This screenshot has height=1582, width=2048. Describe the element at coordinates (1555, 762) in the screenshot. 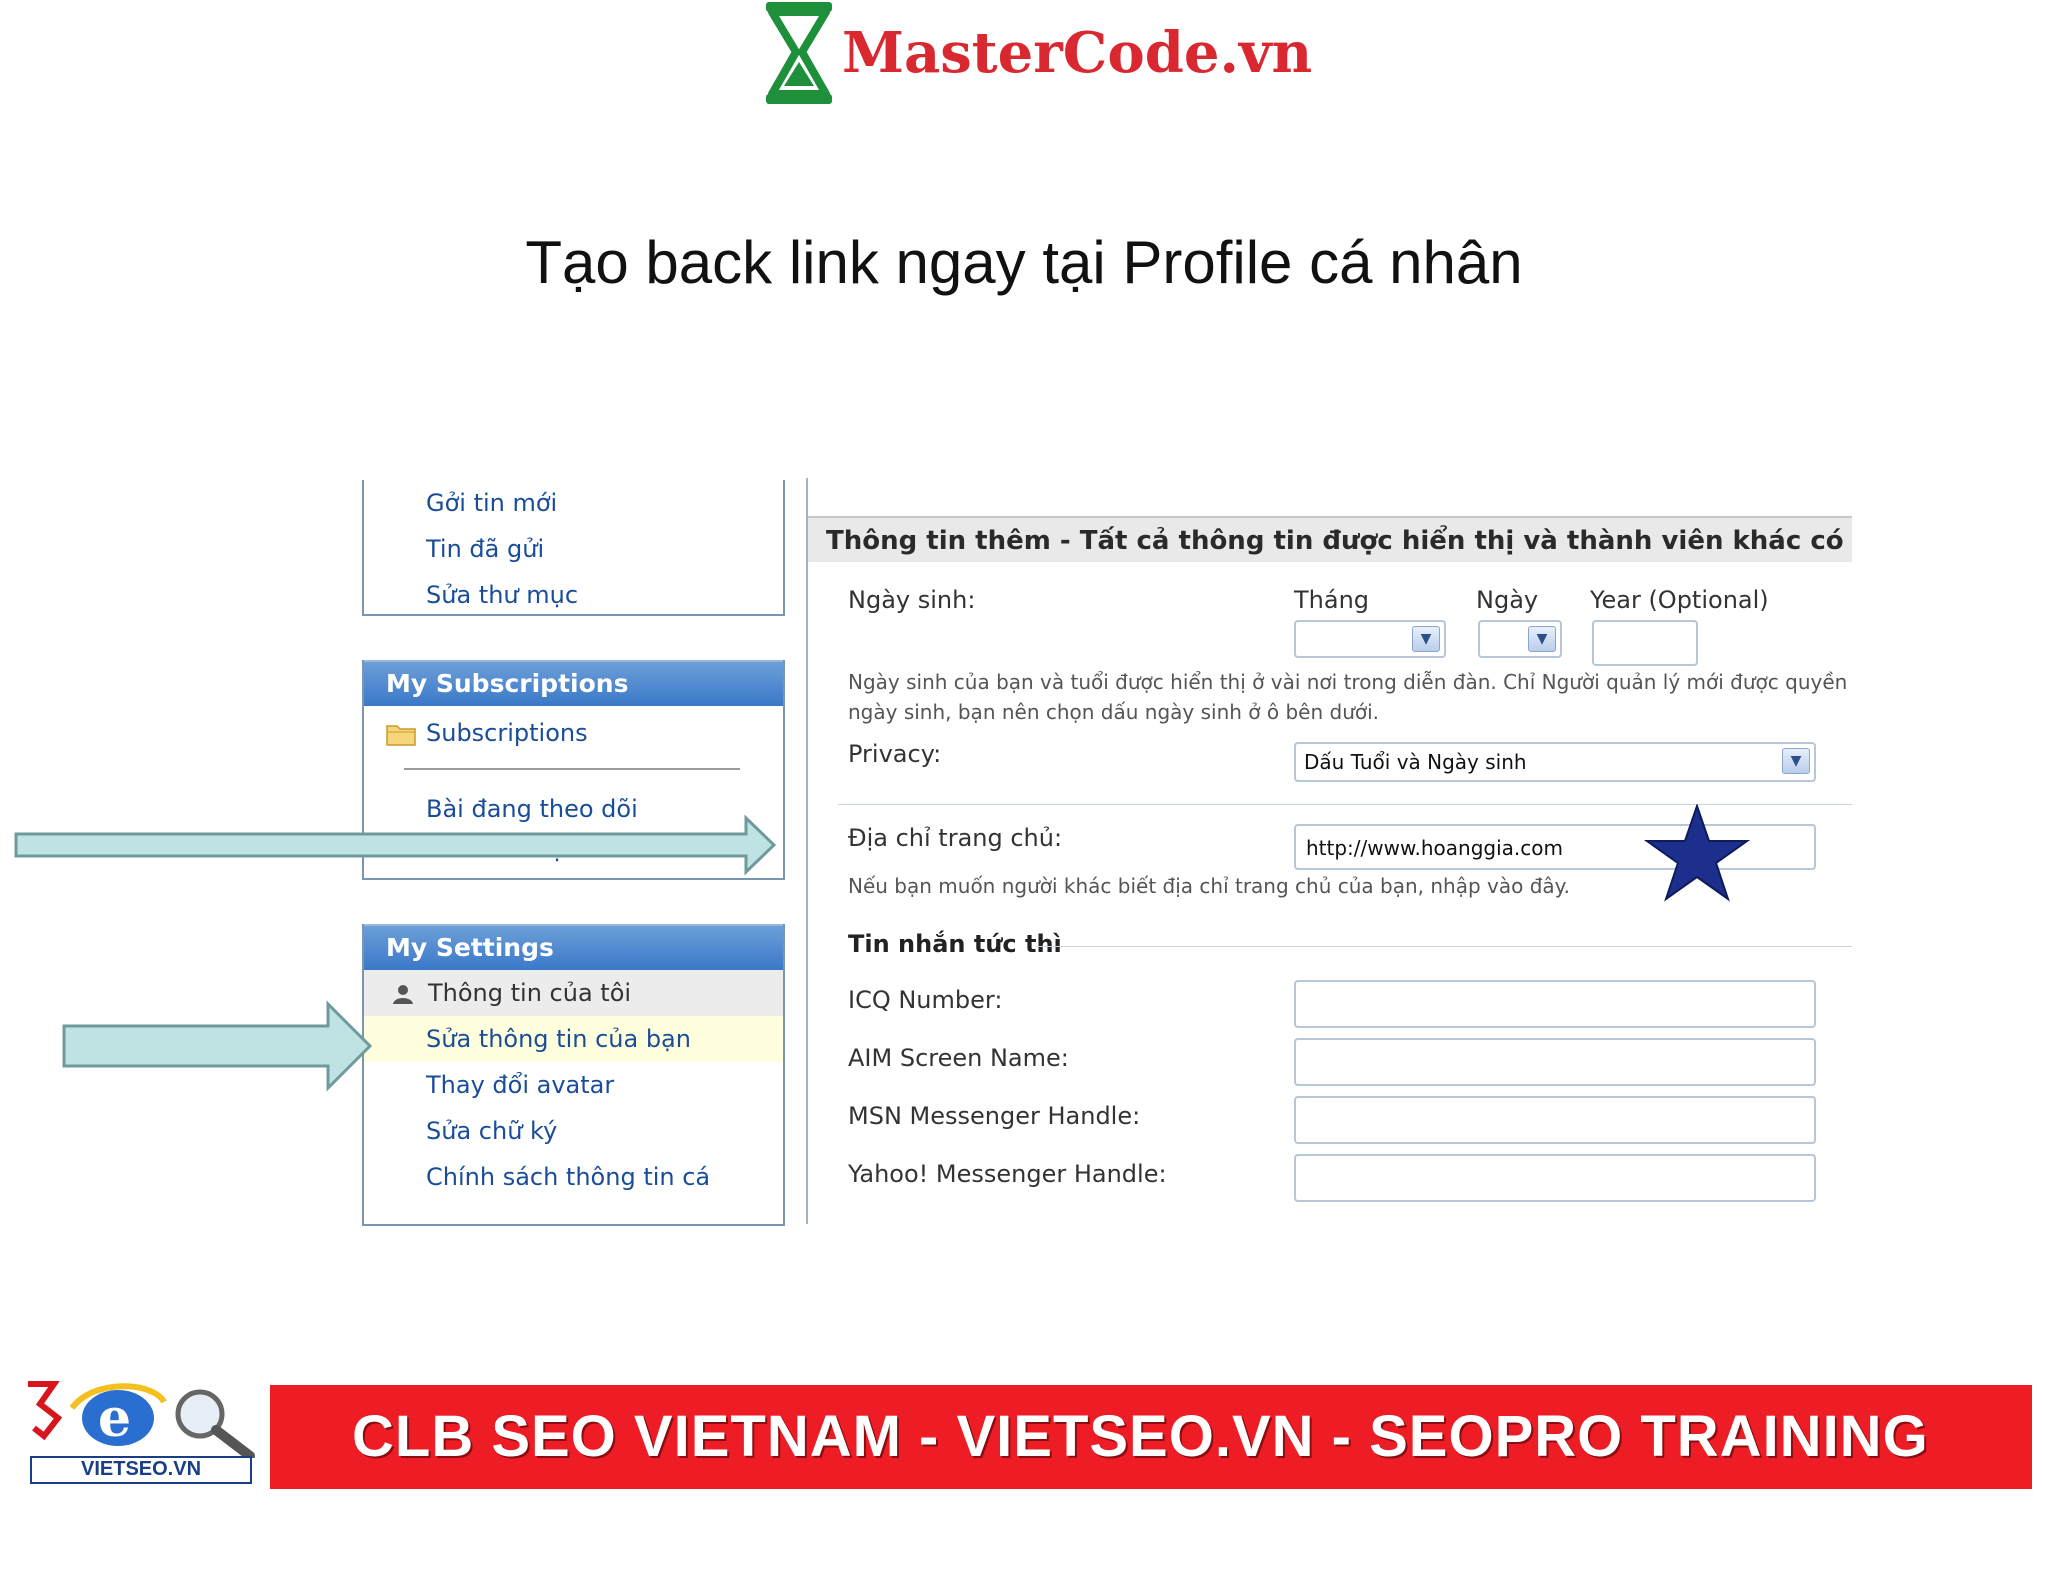

I see `privacy-select: Dấu Tuổi và Ngày sinh ▼` at that location.